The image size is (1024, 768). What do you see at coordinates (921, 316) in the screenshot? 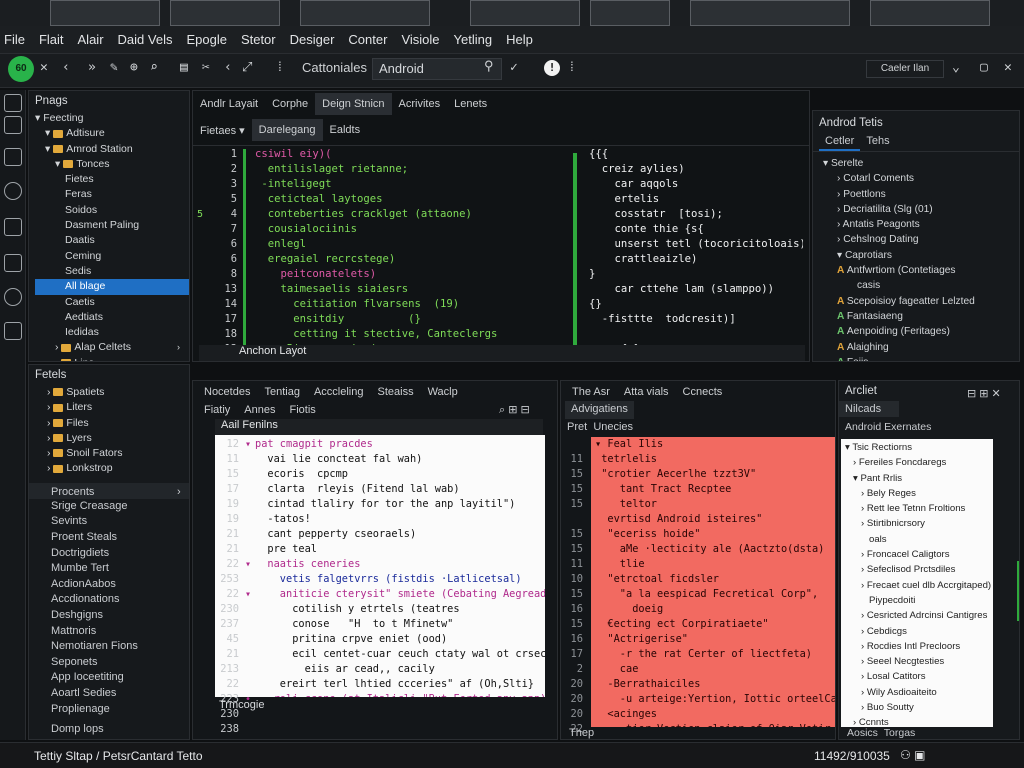
I see `android-tool-item: A Fantasiaeng` at bounding box center [921, 316].